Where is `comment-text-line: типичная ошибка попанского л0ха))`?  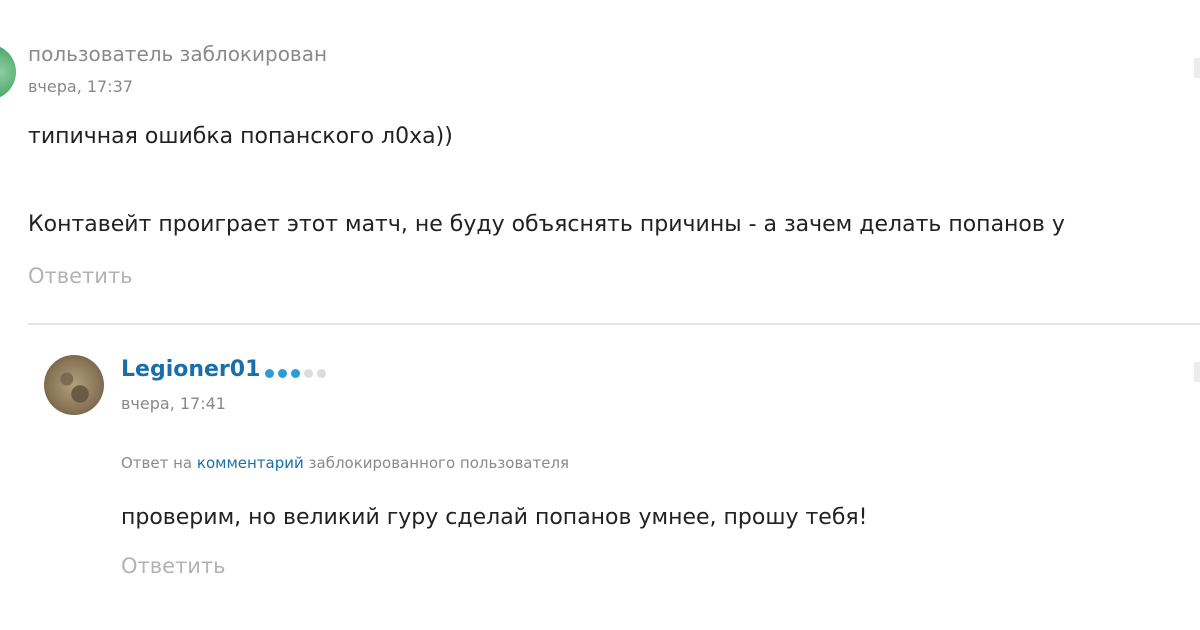
comment-text-line: типичная ошибка попанского л0ха)) is located at coordinates (240, 136).